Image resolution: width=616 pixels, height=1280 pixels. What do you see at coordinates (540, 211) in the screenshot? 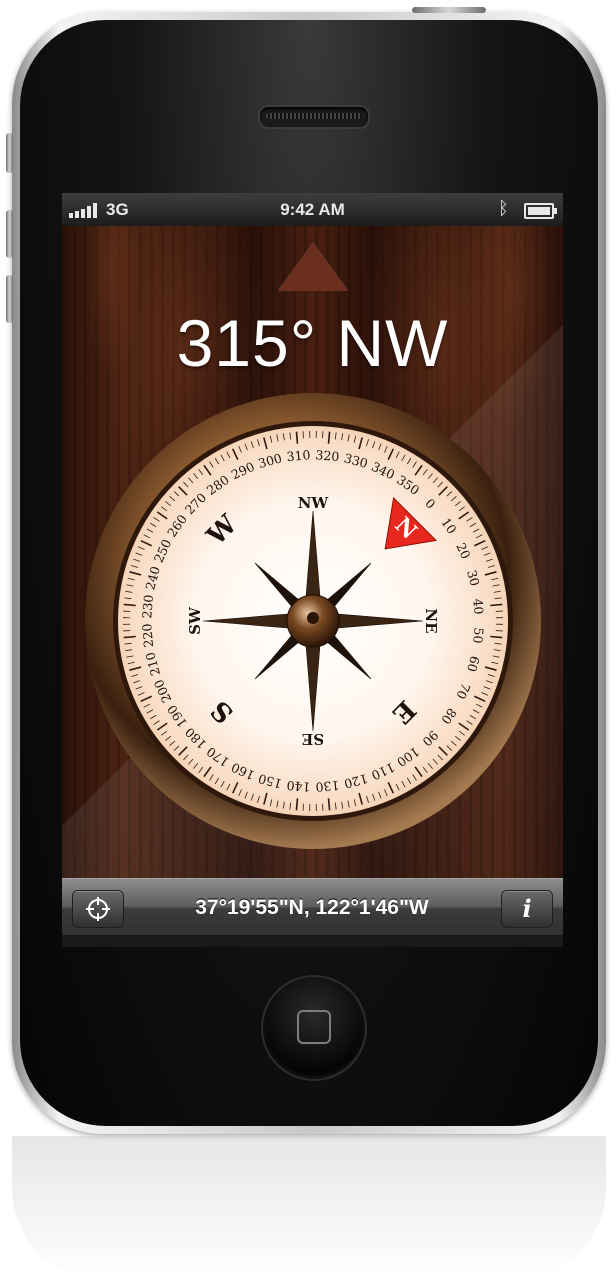
I see `battery-icon` at bounding box center [540, 211].